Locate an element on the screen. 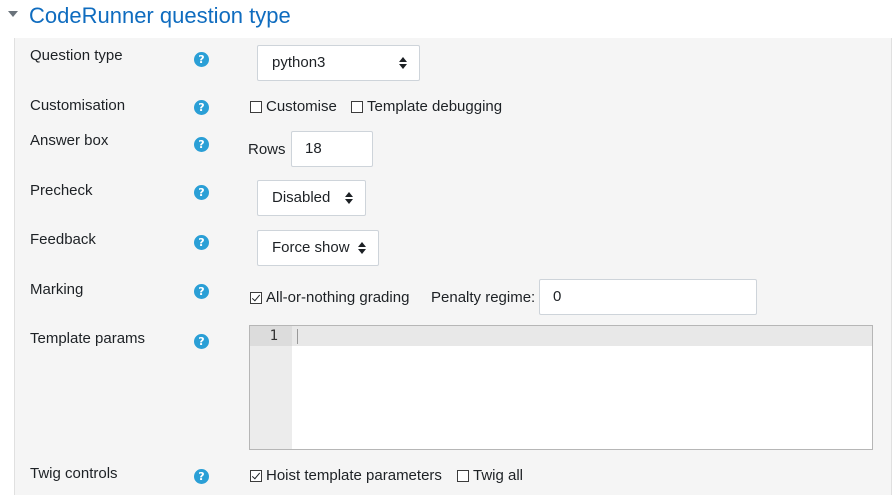 Image resolution: width=892 pixels, height=495 pixels. hoist-template-parameters-checkbox is located at coordinates (256, 476).